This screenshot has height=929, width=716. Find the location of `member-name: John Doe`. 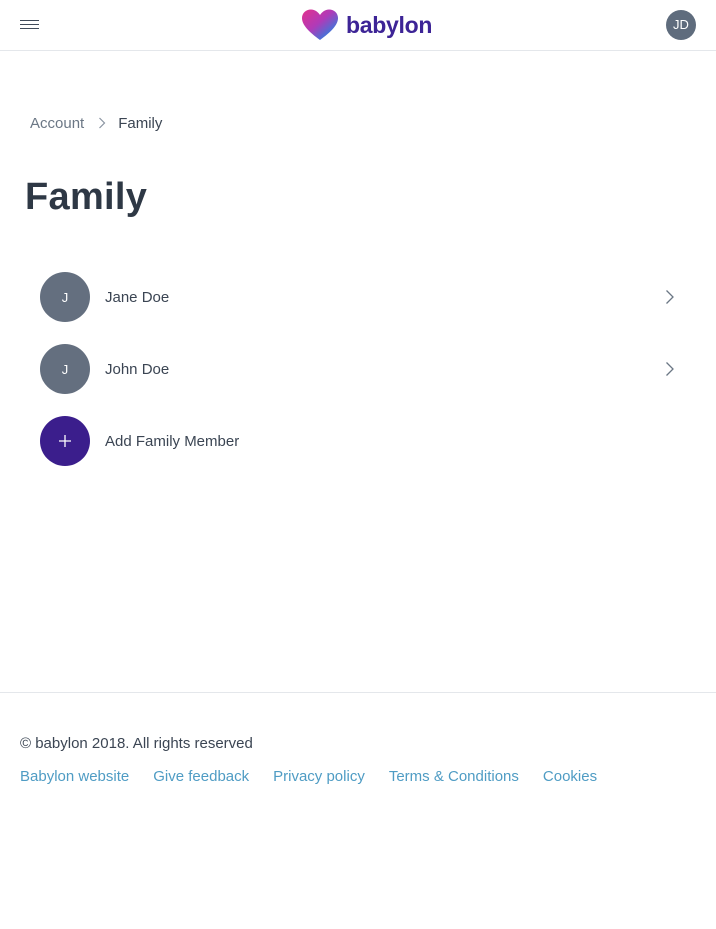

member-name: John Doe is located at coordinates (137, 369).